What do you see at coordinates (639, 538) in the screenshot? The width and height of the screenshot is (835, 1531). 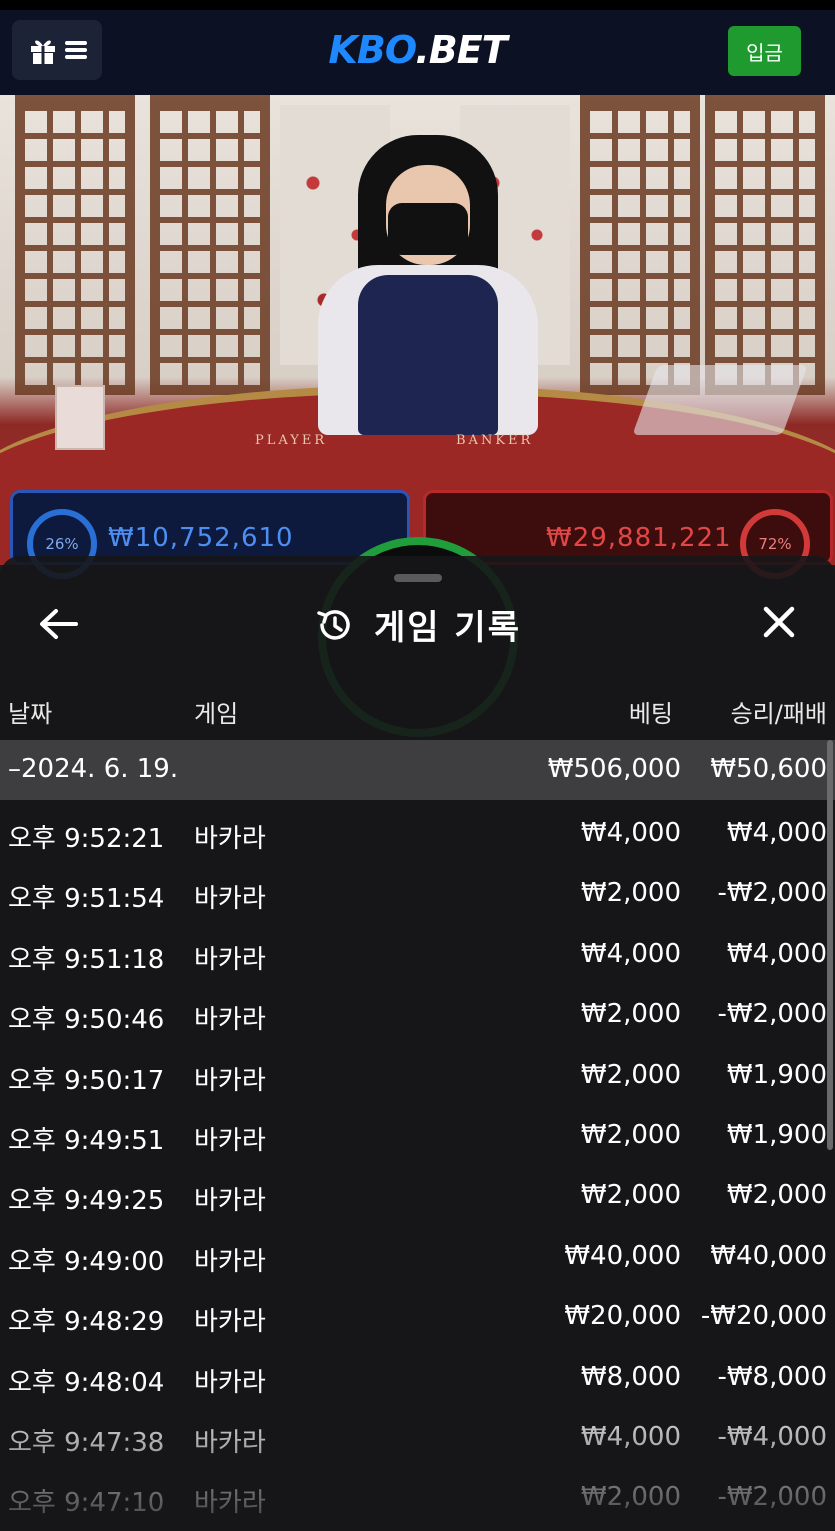 I see `banker-total-amount: ₩29,881,221` at bounding box center [639, 538].